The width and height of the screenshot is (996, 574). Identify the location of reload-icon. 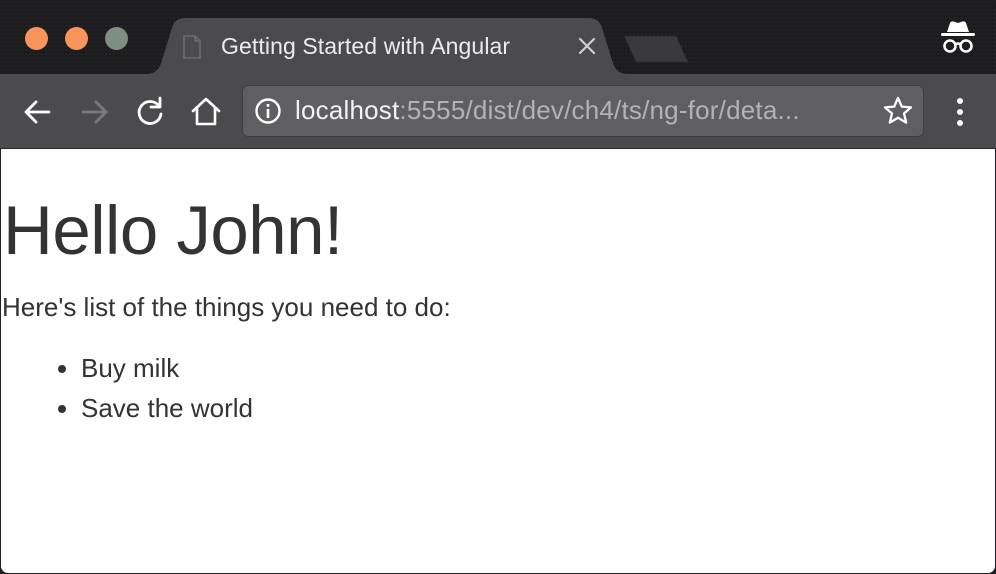
(150, 110).